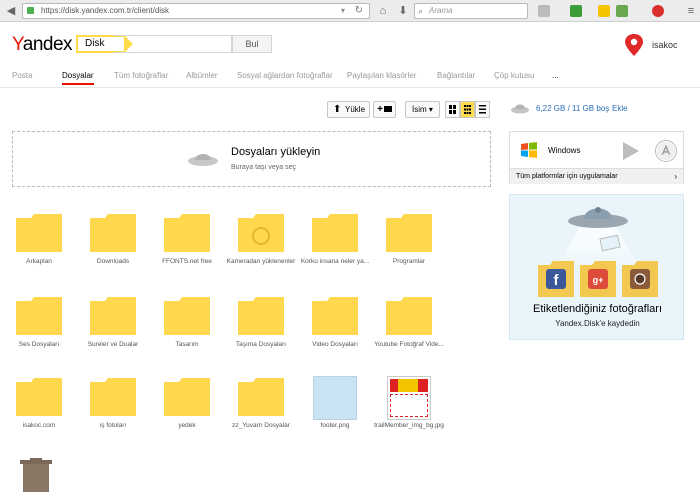  What do you see at coordinates (430, 109) in the screenshot?
I see `chevron-down-icon: ▾` at bounding box center [430, 109].